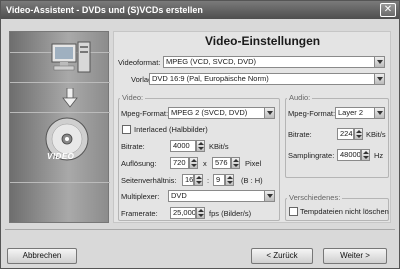  Describe the element at coordinates (311, 155) in the screenshot. I see `samplingrate-label: Samplingrate:` at that location.